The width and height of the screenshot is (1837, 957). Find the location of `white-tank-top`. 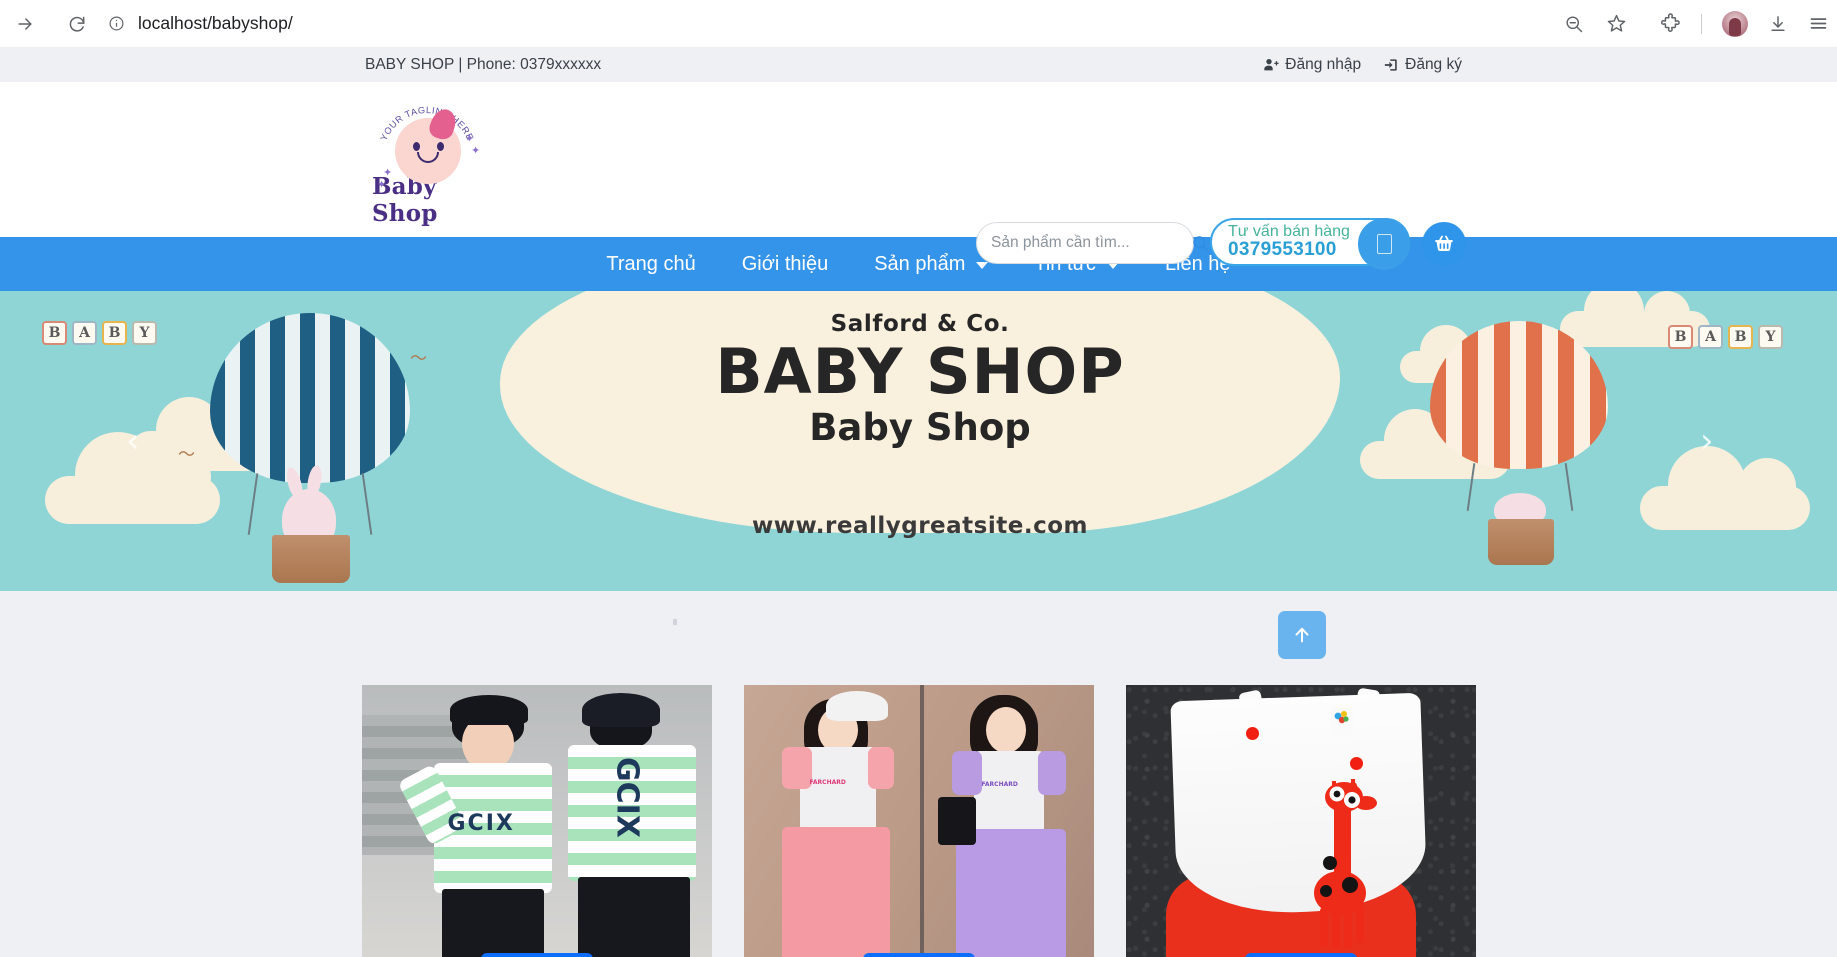

white-tank-top is located at coordinates (1298, 804).